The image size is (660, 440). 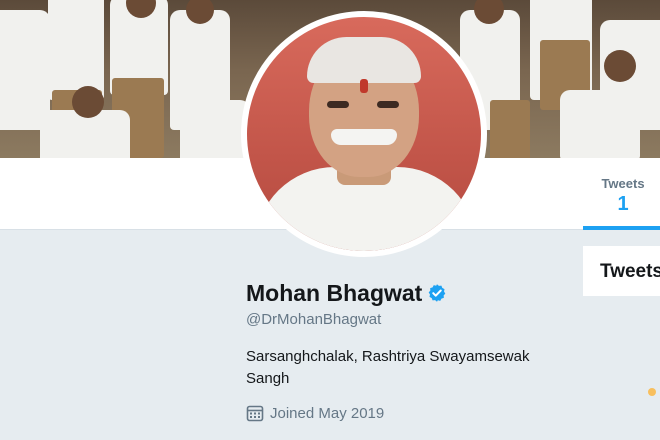 I want to click on profile-handle: @DrMohanBhagwat, so click(x=314, y=319).